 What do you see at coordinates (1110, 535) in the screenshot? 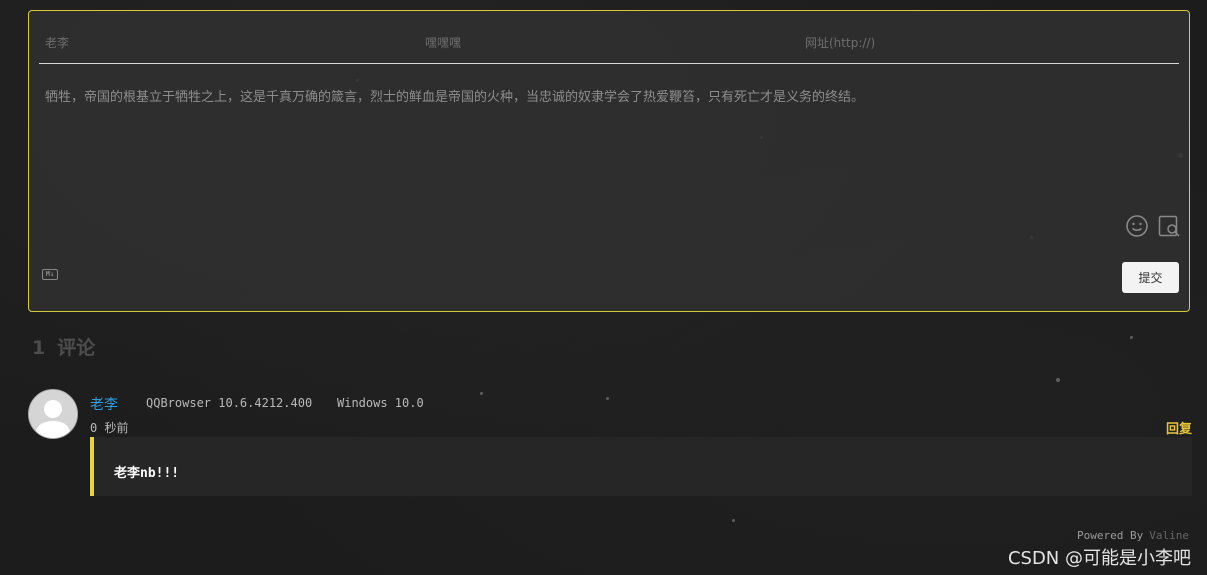
I see `powered-by-label: Powered By` at bounding box center [1110, 535].